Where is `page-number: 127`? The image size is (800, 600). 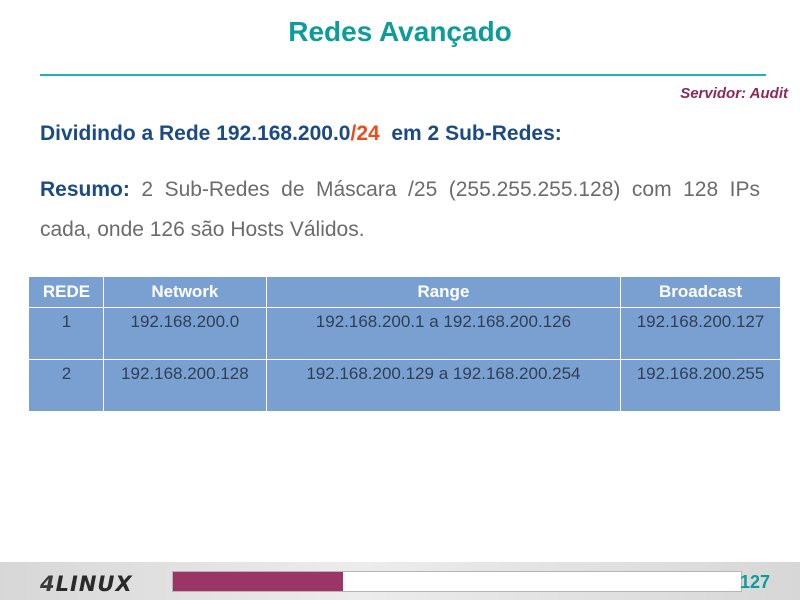 page-number: 127 is located at coordinates (754, 582).